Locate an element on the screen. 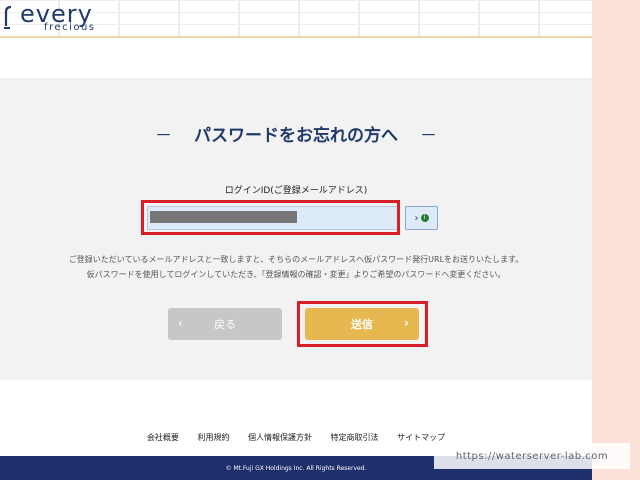 The width and height of the screenshot is (640, 480). login-id-label: ログインID(ご登録メールアドレス) is located at coordinates (296, 191).